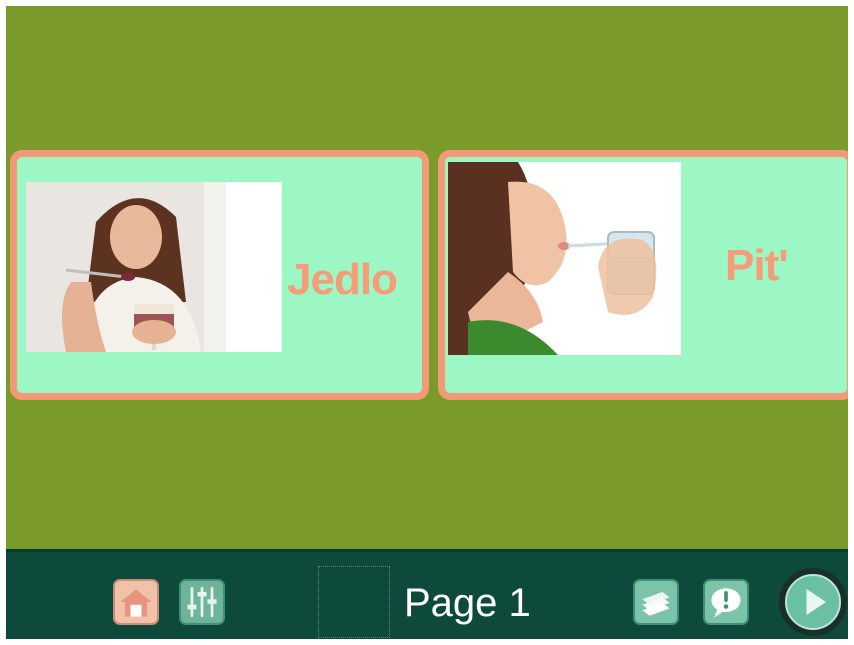 The height and width of the screenshot is (645, 854). Describe the element at coordinates (816, 602) in the screenshot. I see `play-icon` at that location.